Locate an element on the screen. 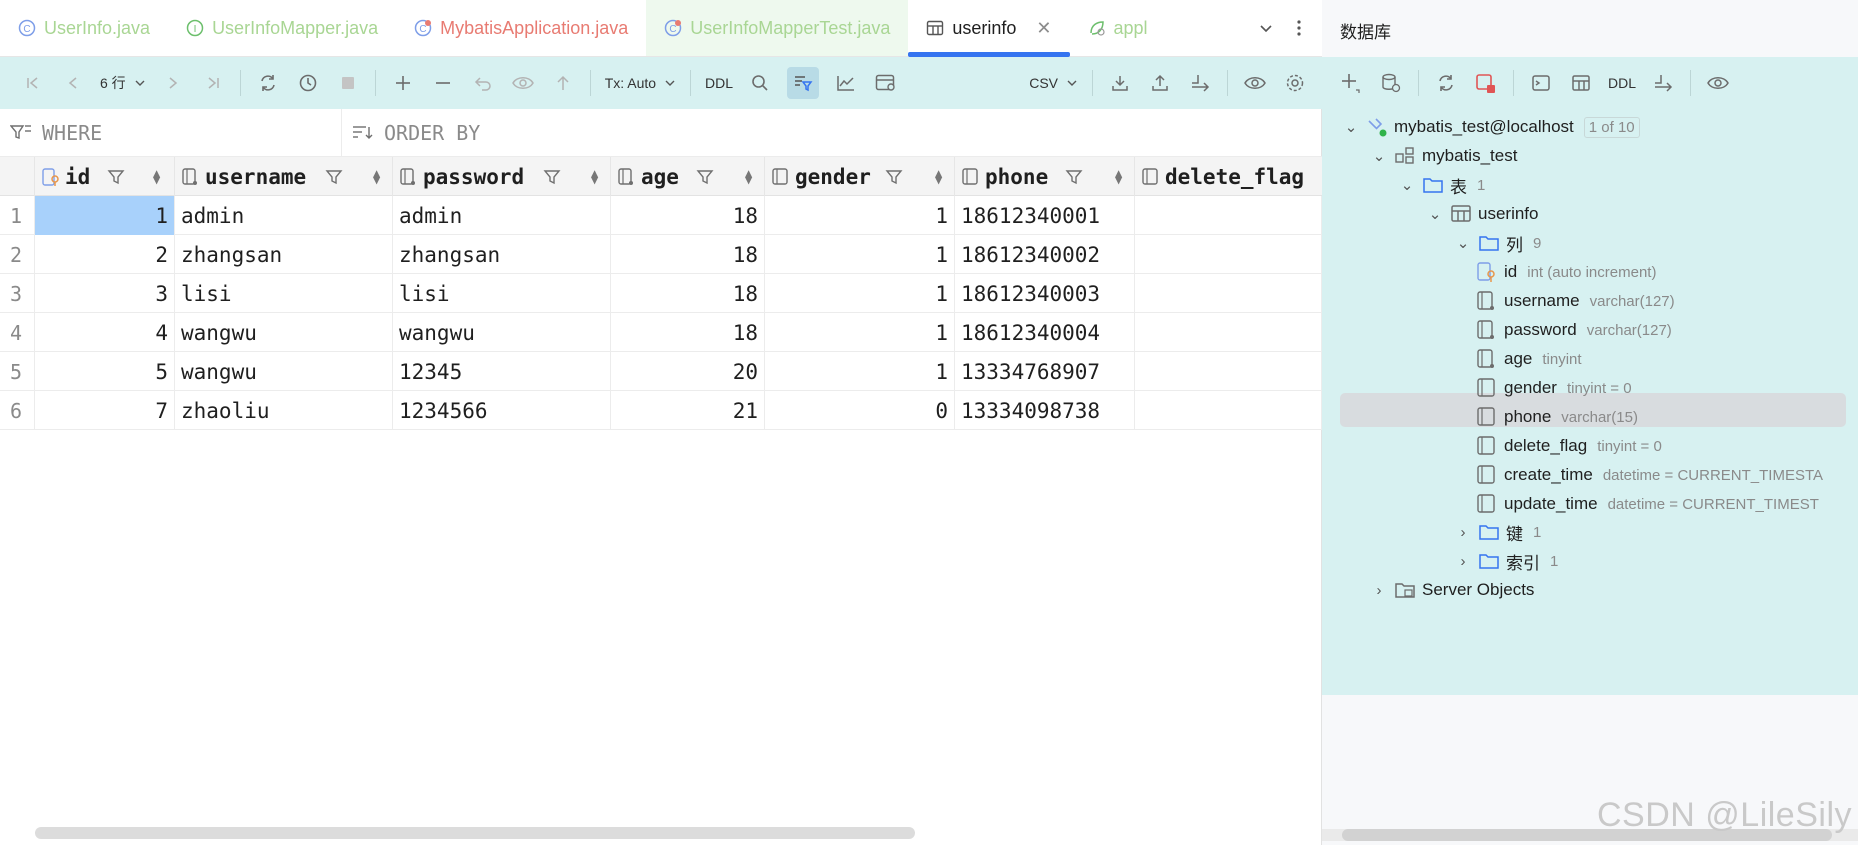 The width and height of the screenshot is (1858, 845). tab-userinfomapper-java: I UserInfoMapper.java is located at coordinates (282, 28).